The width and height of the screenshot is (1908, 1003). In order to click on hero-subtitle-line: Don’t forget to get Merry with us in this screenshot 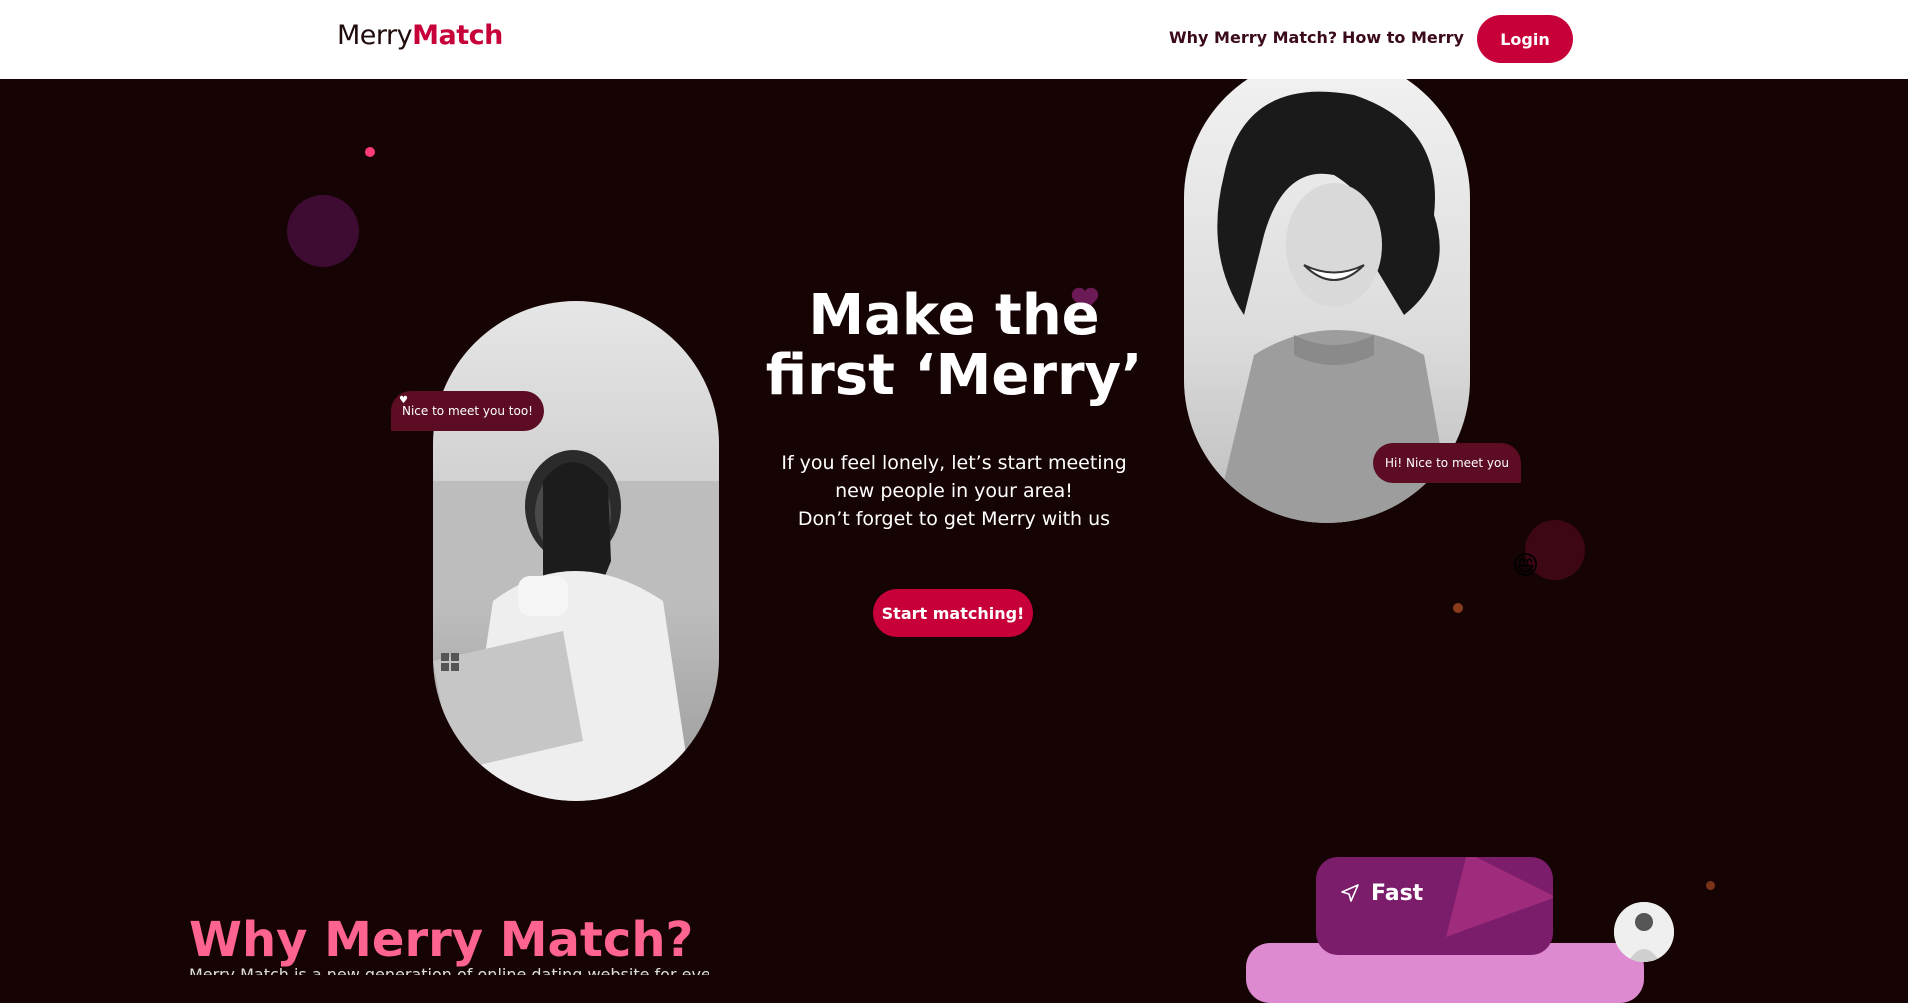, I will do `click(954, 519)`.